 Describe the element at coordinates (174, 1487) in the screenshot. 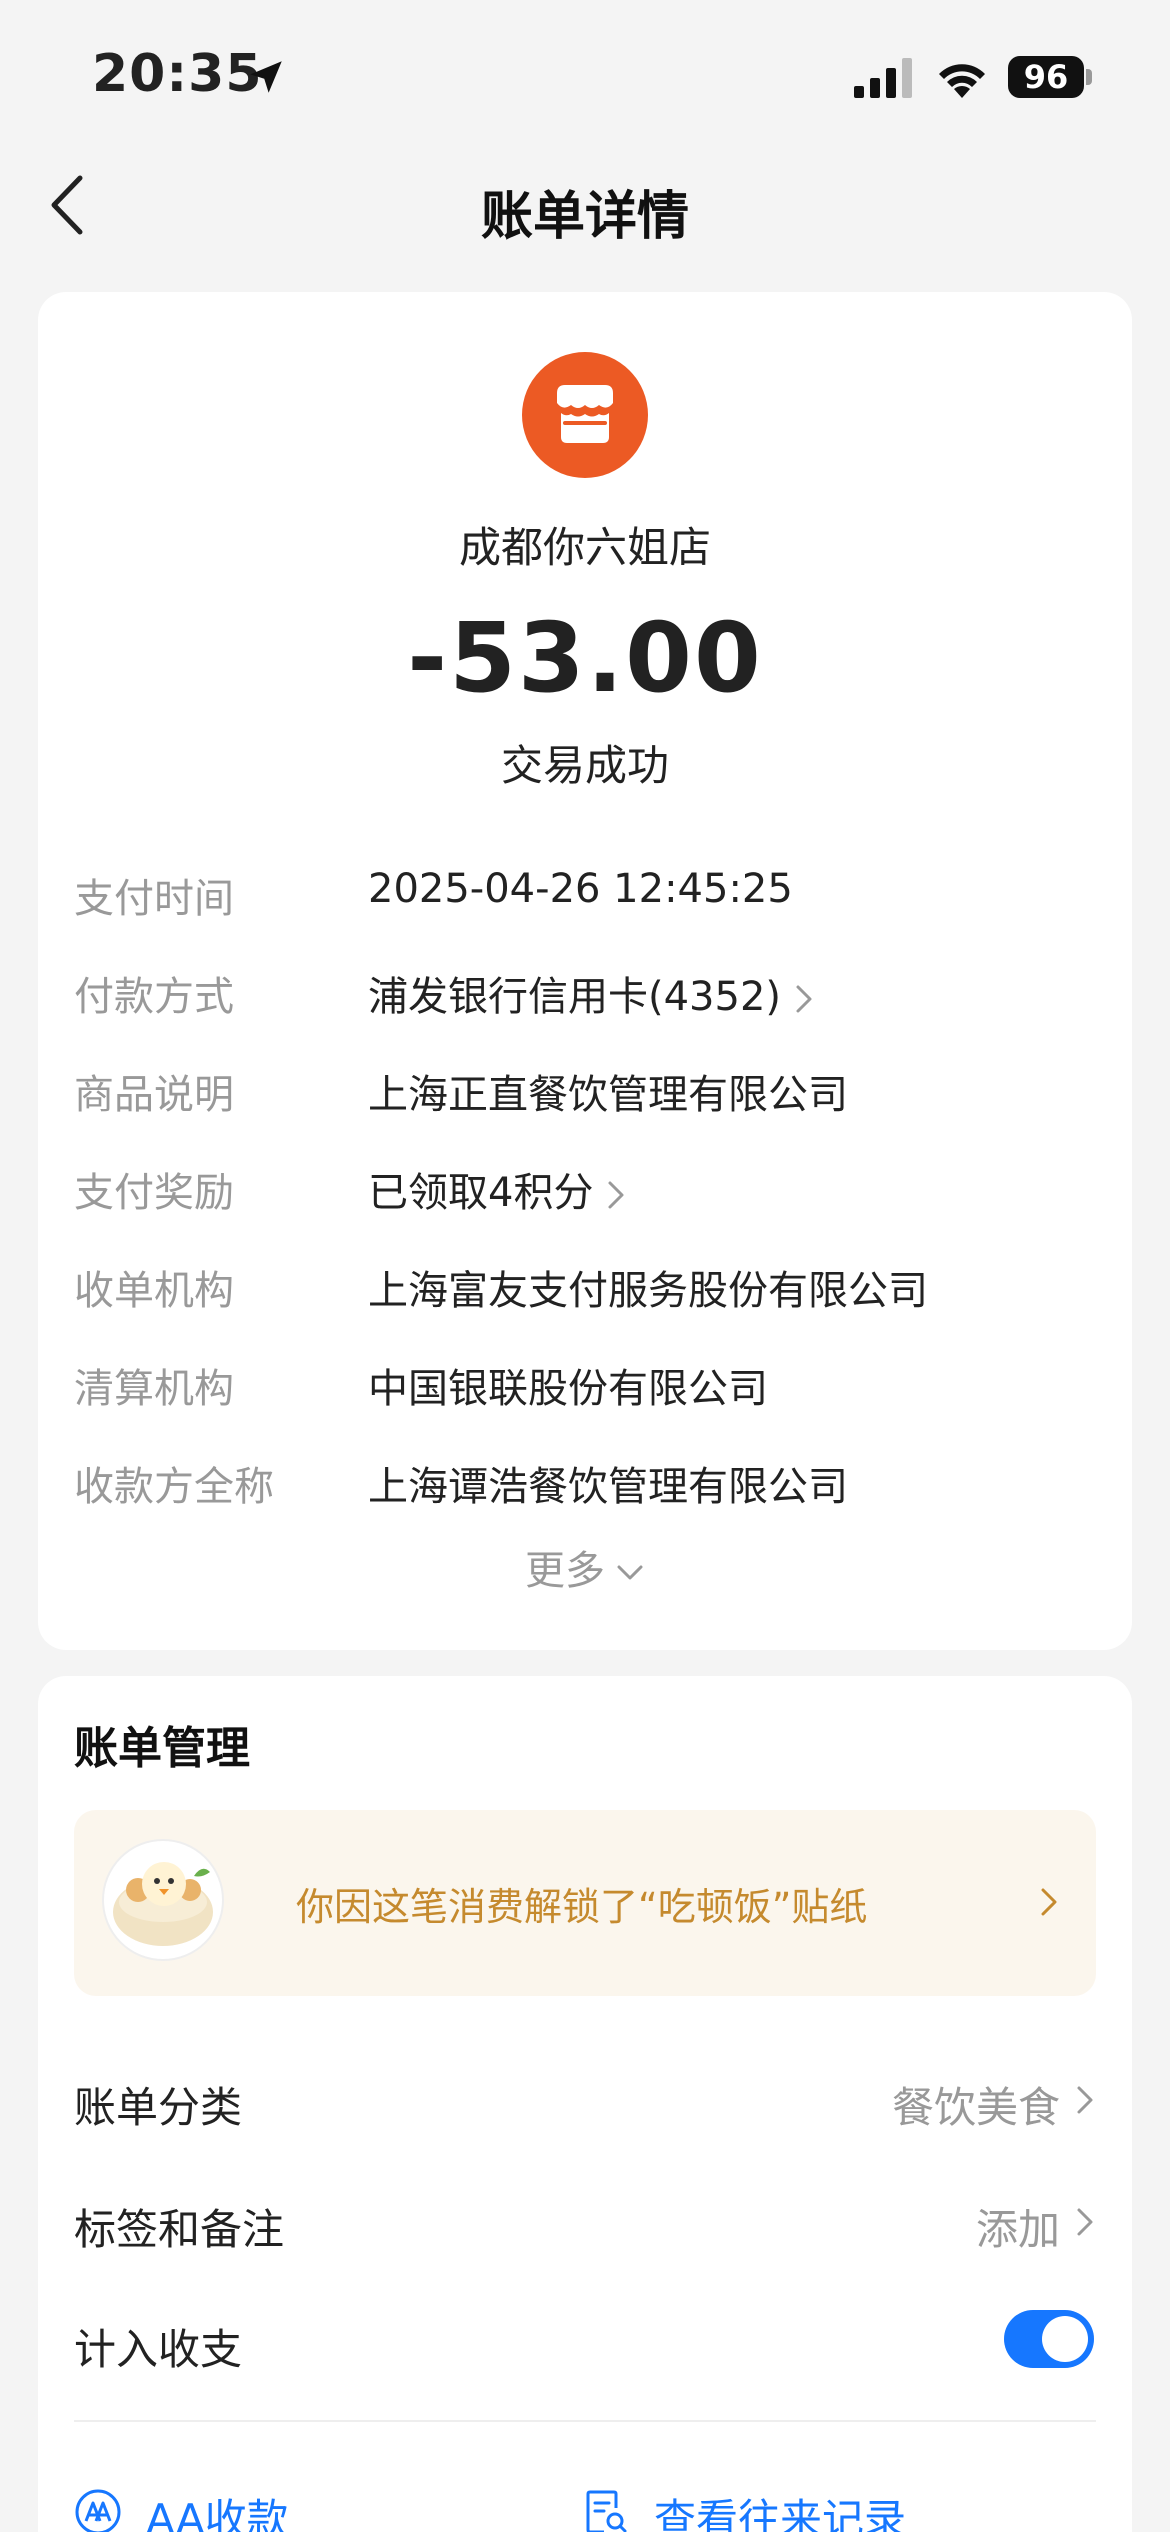

I see `detail-label: 收款方全称` at that location.